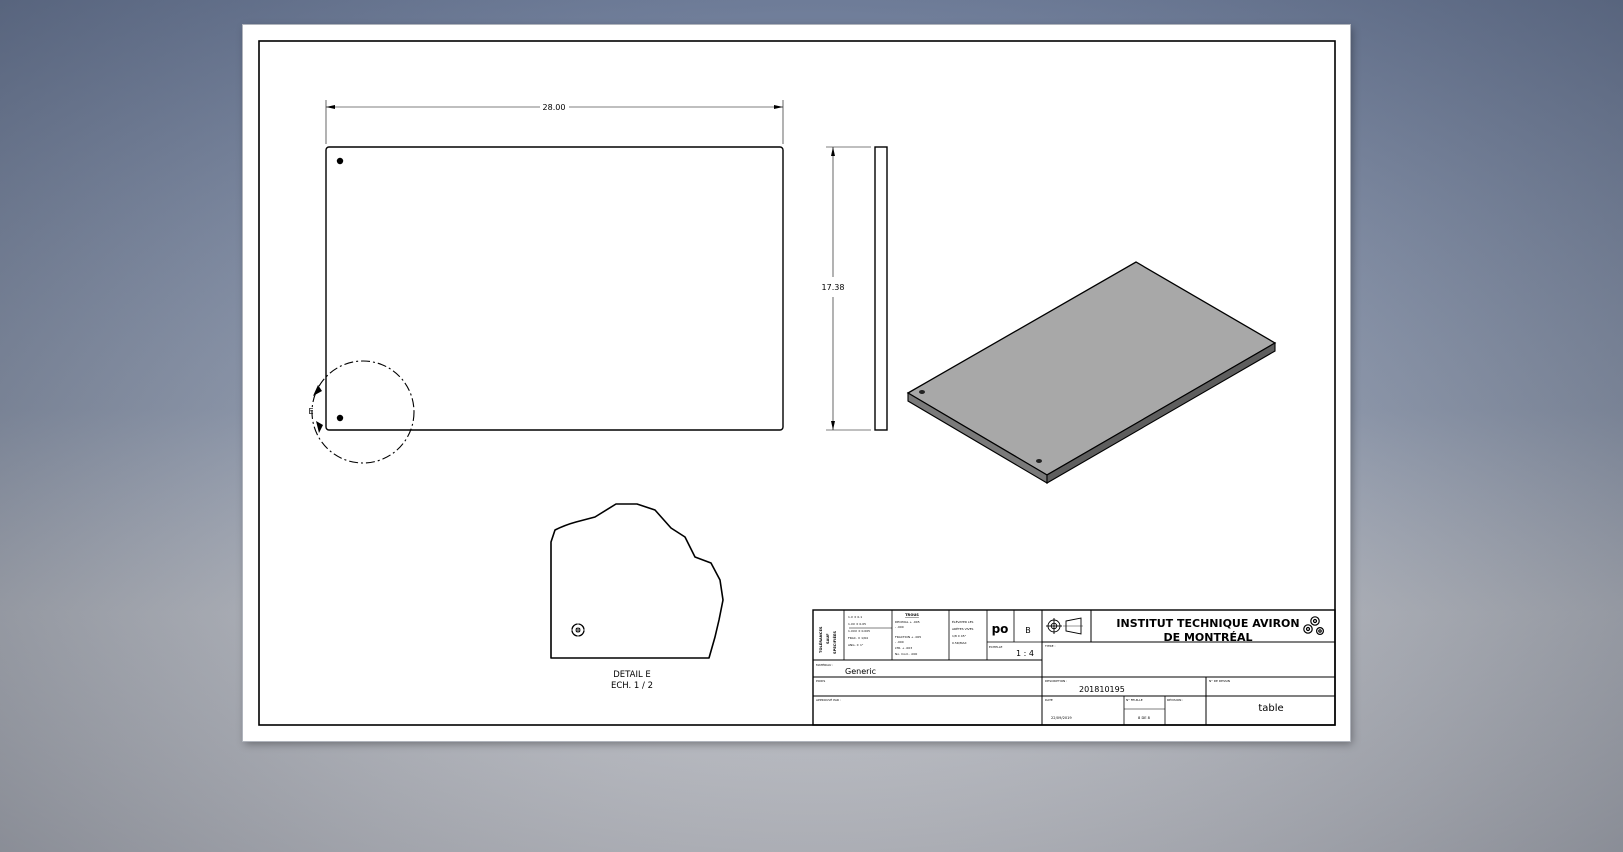  I want to click on front-view, so click(554, 288).